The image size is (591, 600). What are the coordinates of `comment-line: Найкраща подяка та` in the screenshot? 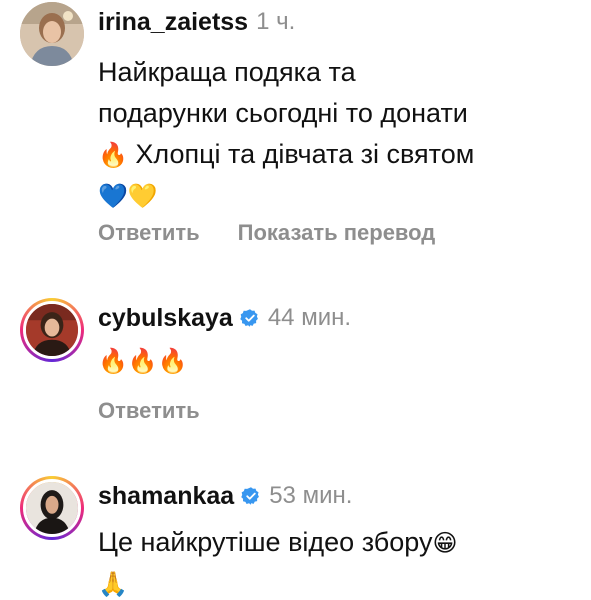 It's located at (227, 72).